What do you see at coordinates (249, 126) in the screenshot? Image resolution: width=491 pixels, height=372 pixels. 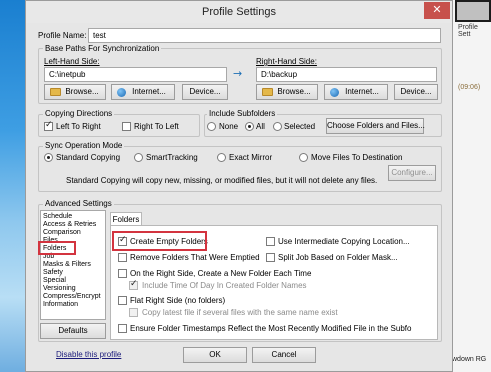 I see `subfolders-all-radio` at bounding box center [249, 126].